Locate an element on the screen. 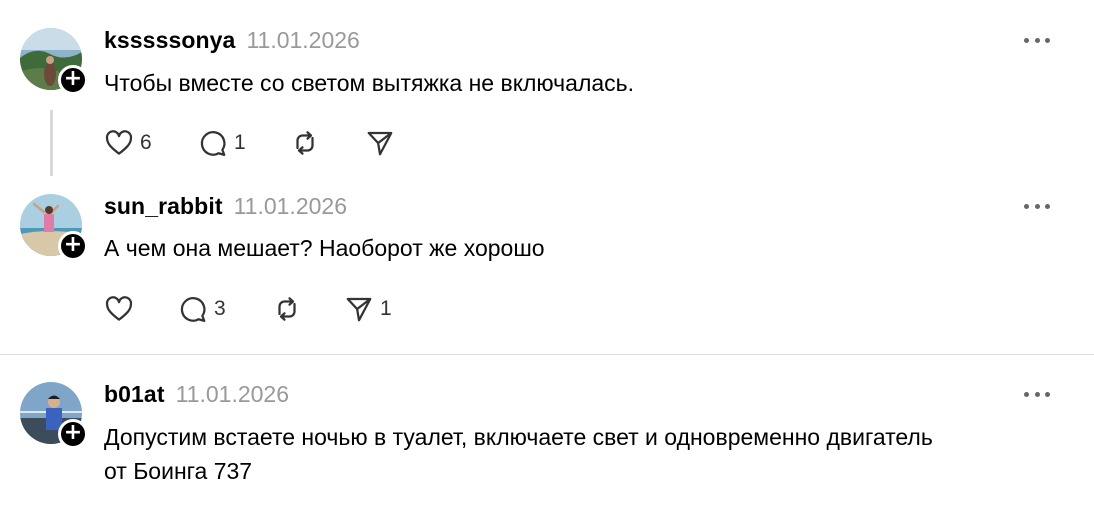 The height and width of the screenshot is (505, 1094). thread-line is located at coordinates (51, 143).